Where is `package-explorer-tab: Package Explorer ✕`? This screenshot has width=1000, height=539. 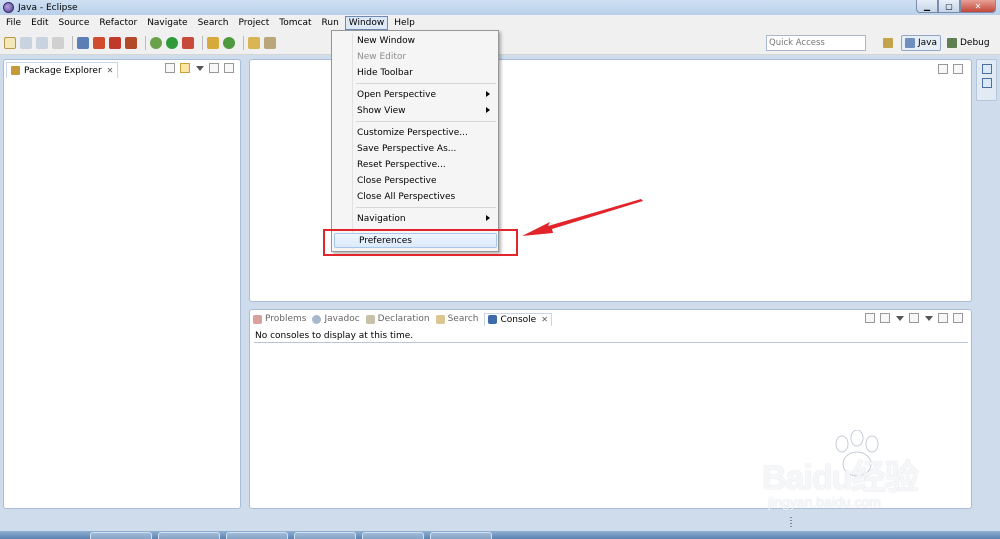 package-explorer-tab: Package Explorer ✕ is located at coordinates (62, 70).